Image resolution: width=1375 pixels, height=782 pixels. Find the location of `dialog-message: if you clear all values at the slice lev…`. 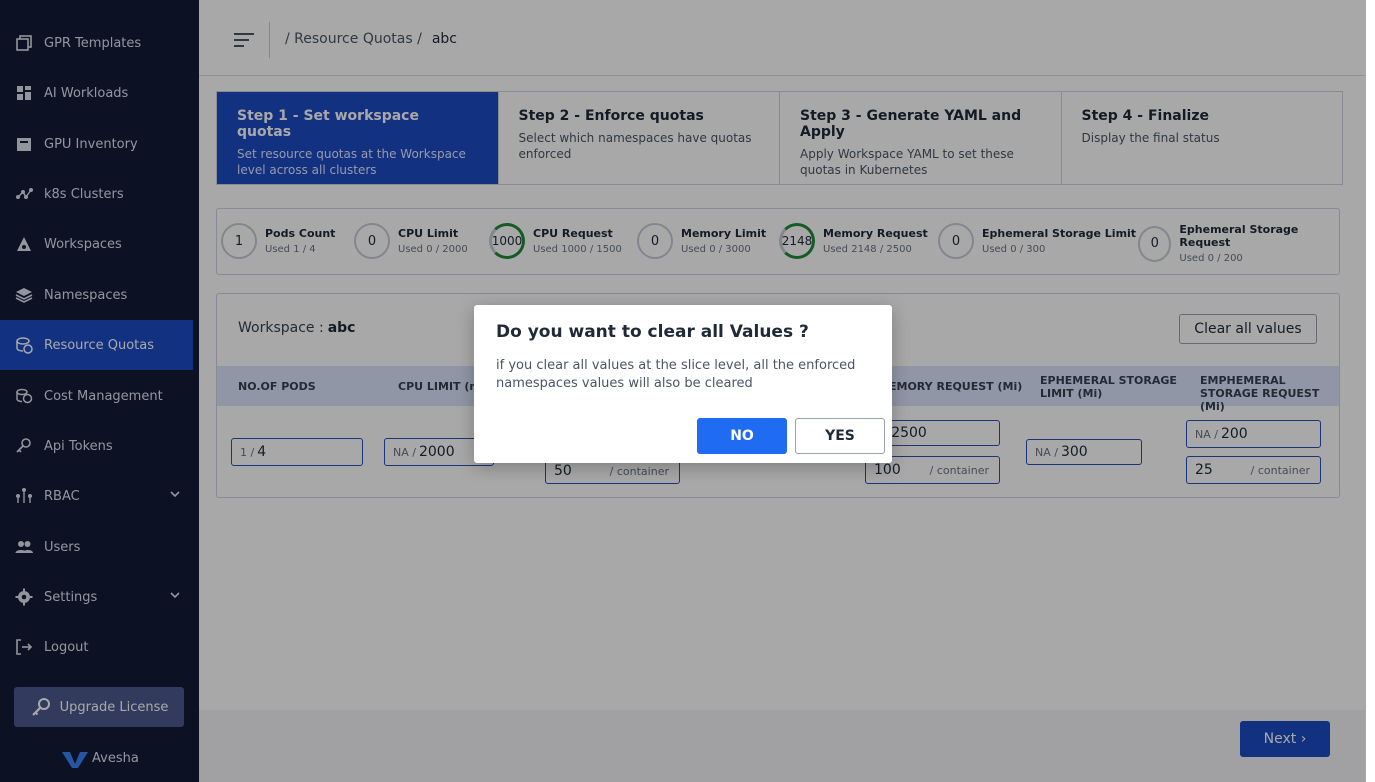

dialog-message: if you clear all values at the slice lev… is located at coordinates (676, 374).